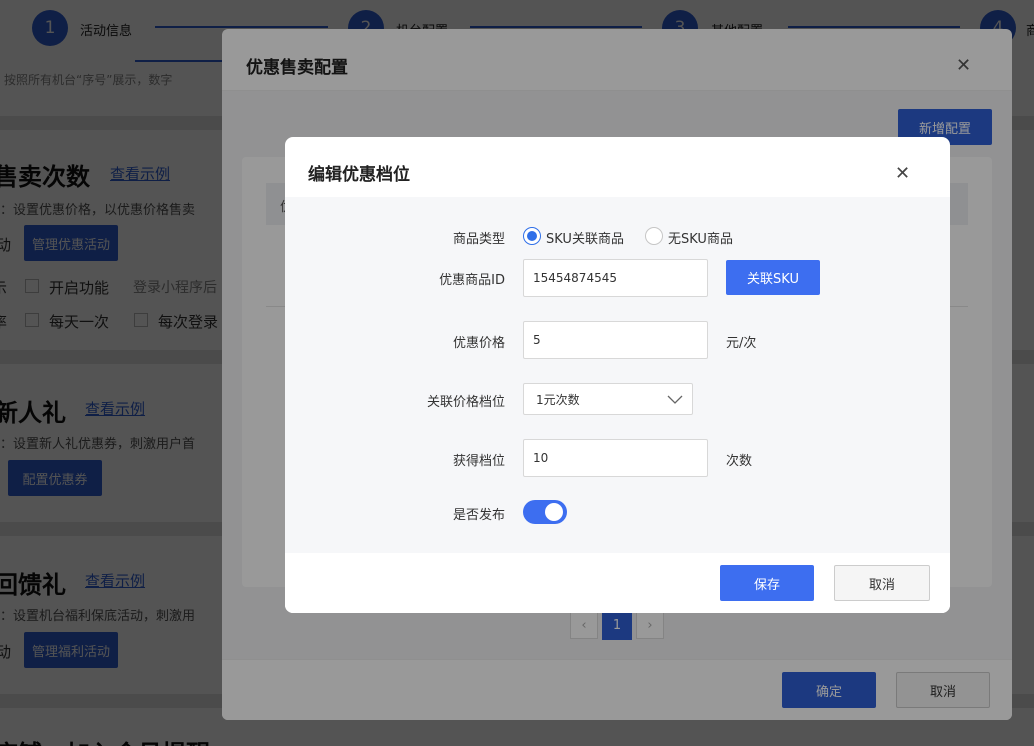 This screenshot has width=1034, height=746. I want to click on close-icon: ✕, so click(902, 174).